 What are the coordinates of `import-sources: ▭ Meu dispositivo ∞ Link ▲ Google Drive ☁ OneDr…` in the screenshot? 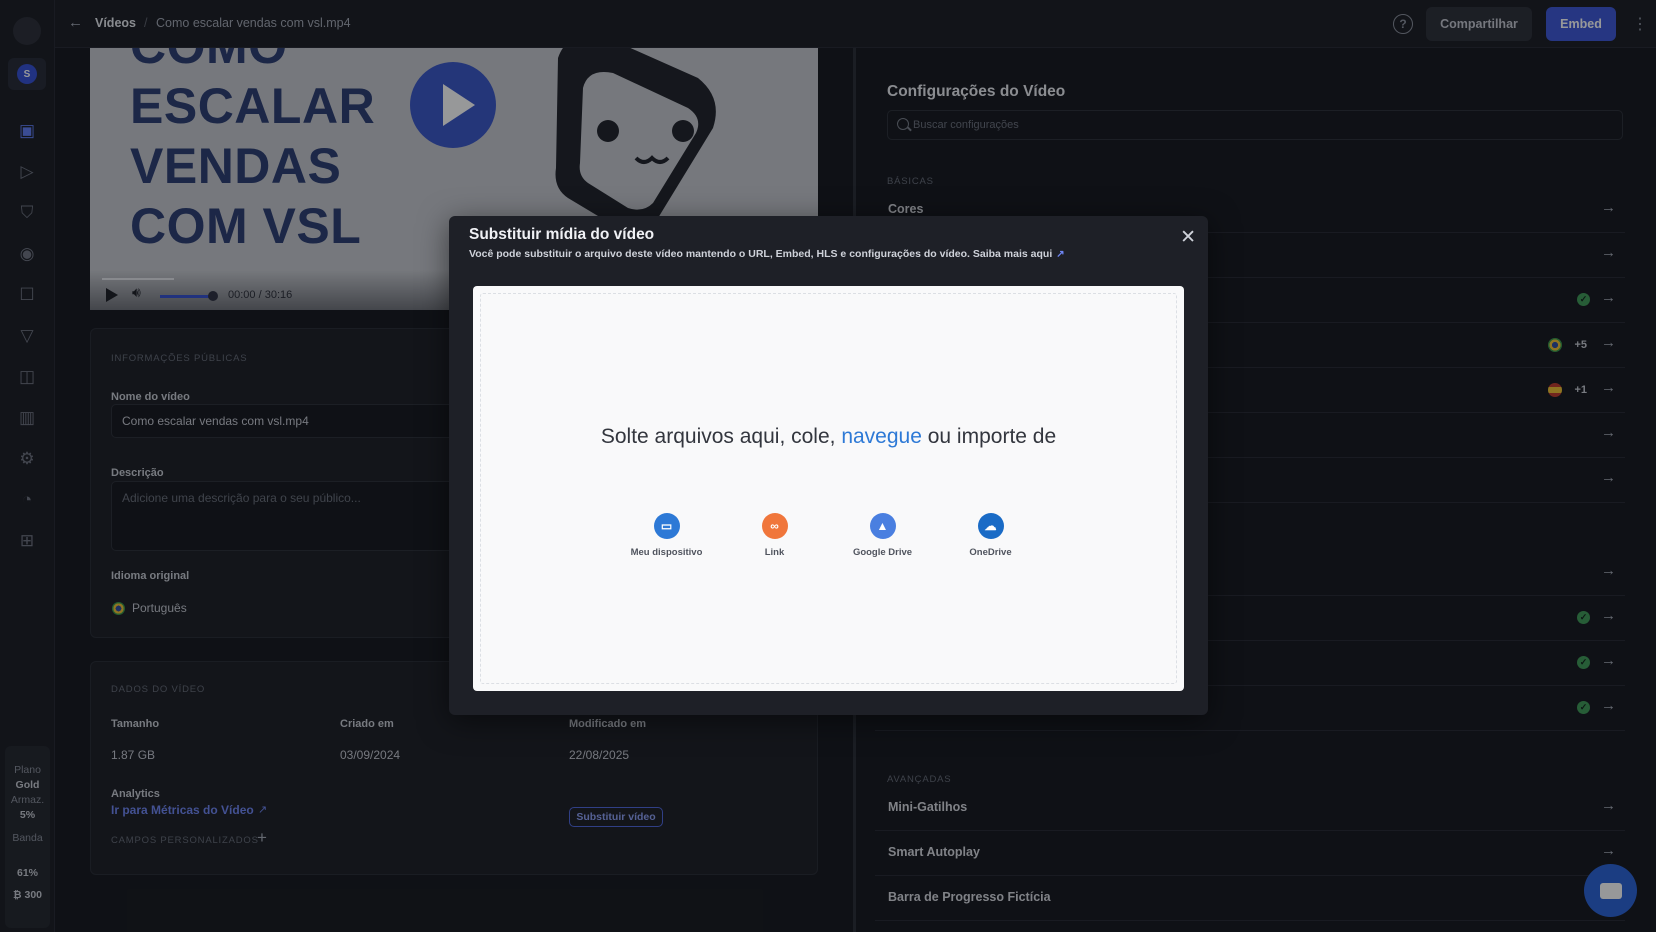 It's located at (828, 535).